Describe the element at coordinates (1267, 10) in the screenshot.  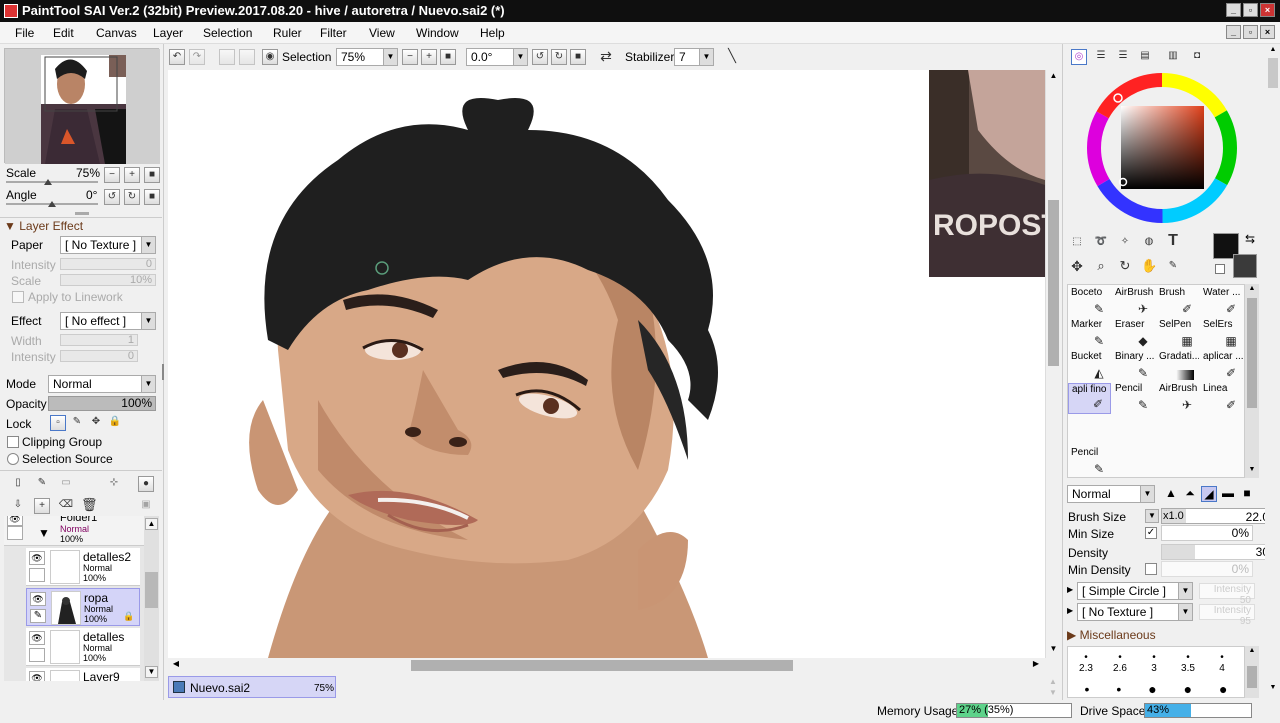
I see `close-button: ×` at that location.